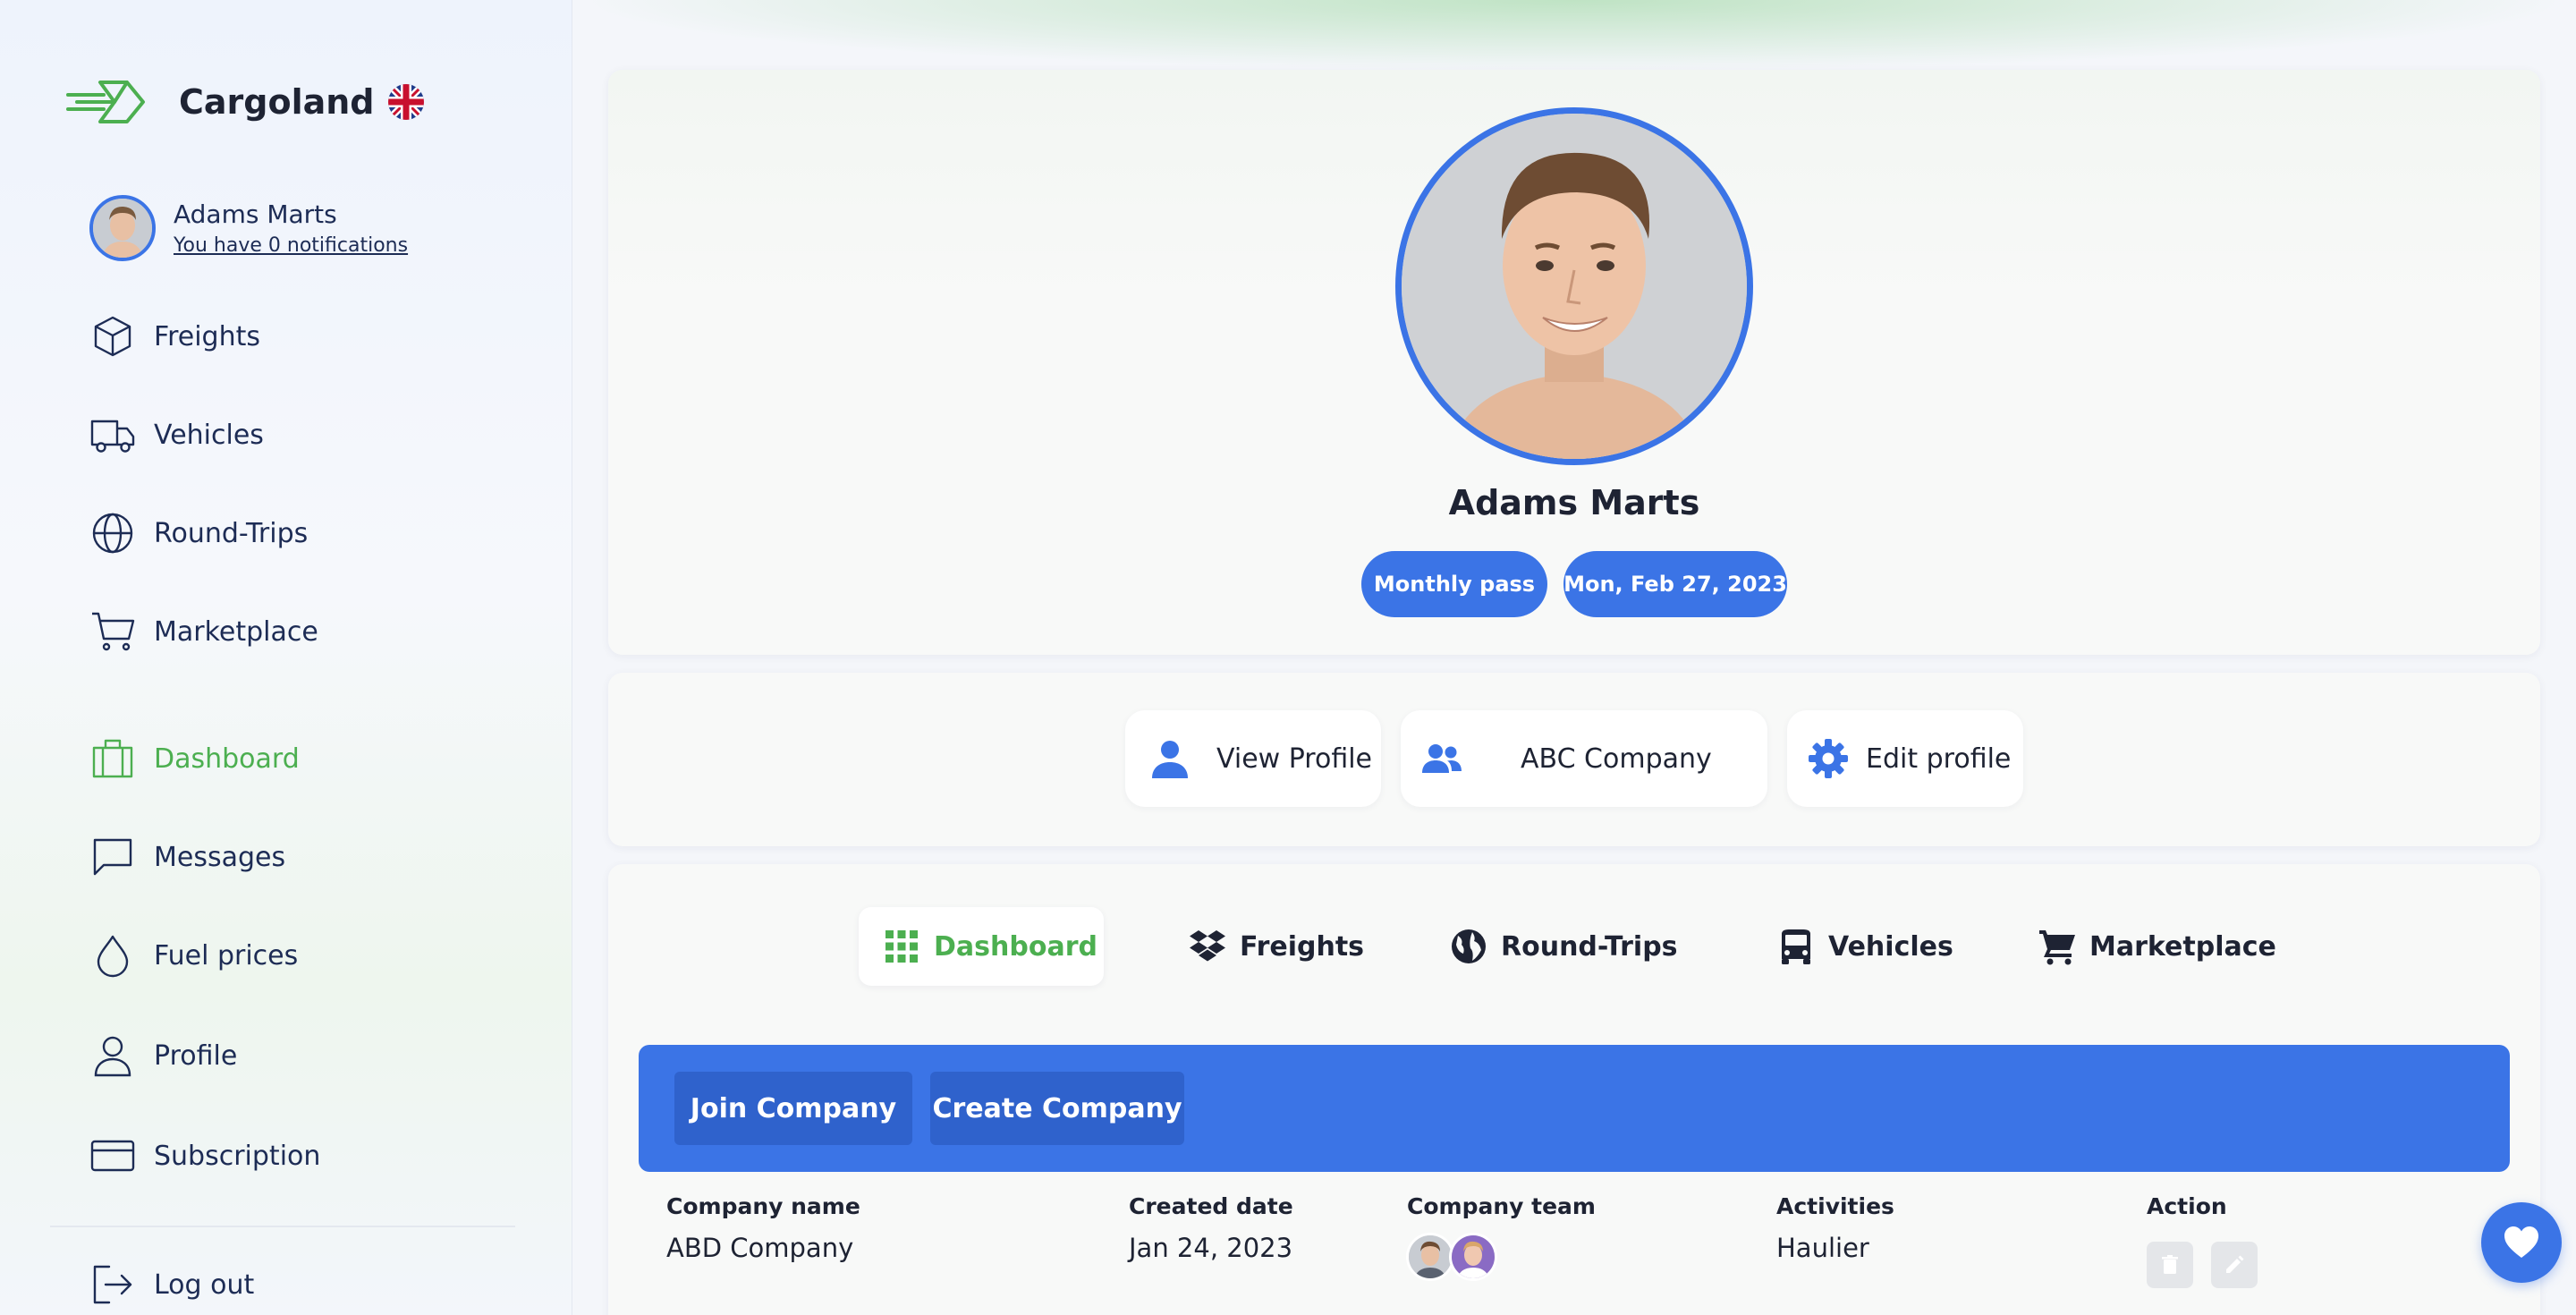  I want to click on gear-icon, so click(1828, 758).